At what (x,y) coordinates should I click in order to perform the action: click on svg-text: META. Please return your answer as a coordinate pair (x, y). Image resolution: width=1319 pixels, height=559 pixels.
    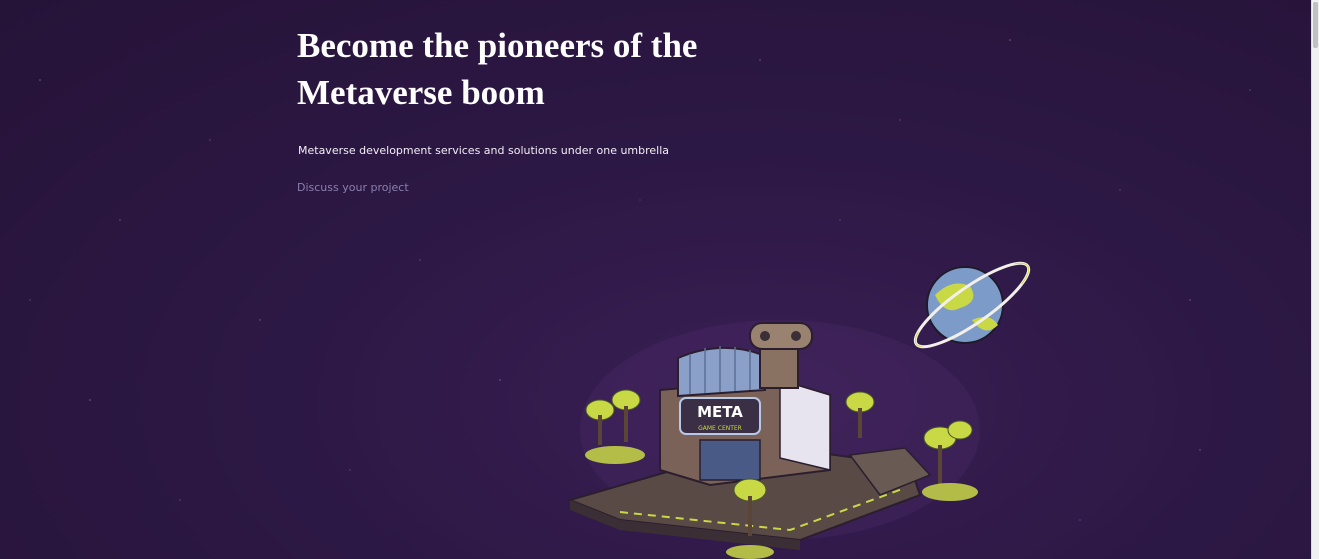
    Looking at the image, I should click on (720, 412).